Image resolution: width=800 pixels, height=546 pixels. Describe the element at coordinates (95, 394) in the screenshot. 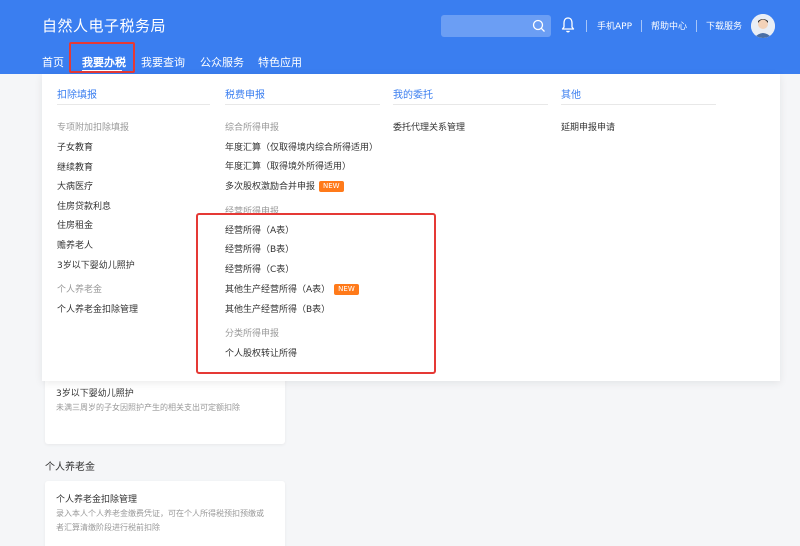

I see `card-infant-care-title: 3岁以下婴幼儿照护` at that location.